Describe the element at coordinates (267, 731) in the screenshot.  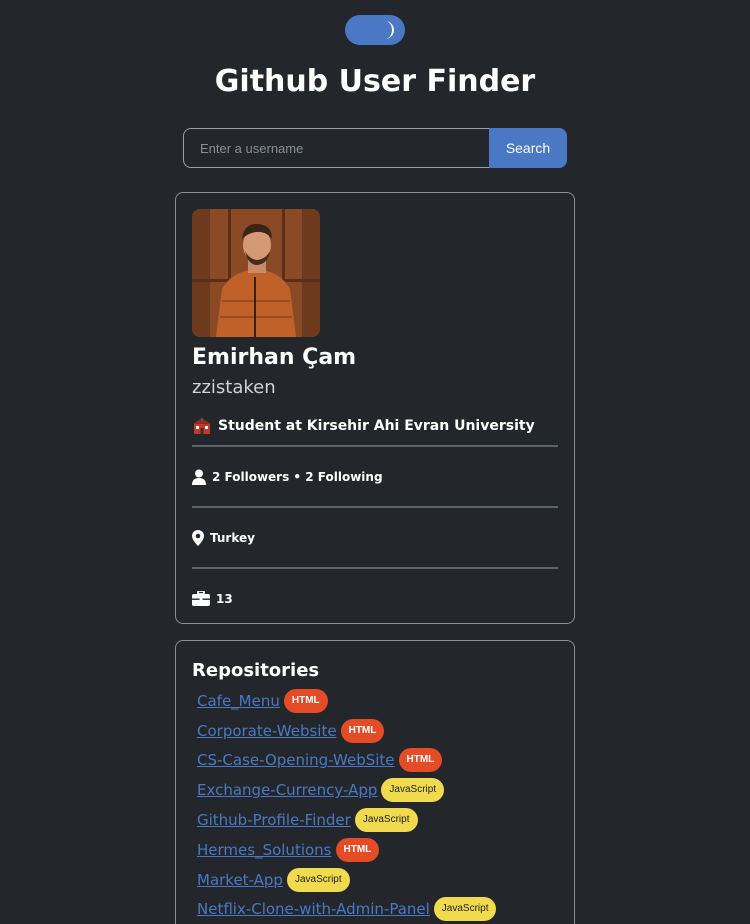
I see `repo-link: Corporate-Website` at that location.